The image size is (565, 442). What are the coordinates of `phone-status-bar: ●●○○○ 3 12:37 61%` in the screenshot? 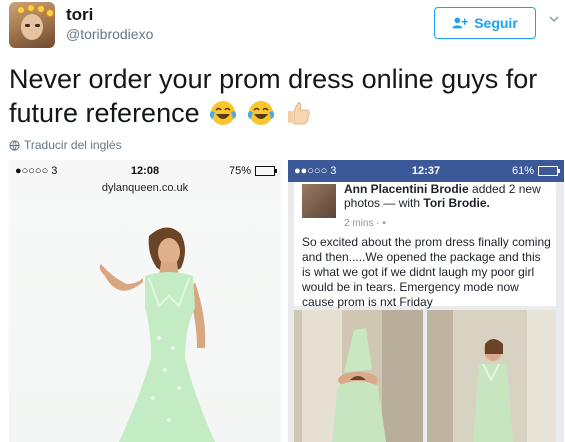 It's located at (426, 171).